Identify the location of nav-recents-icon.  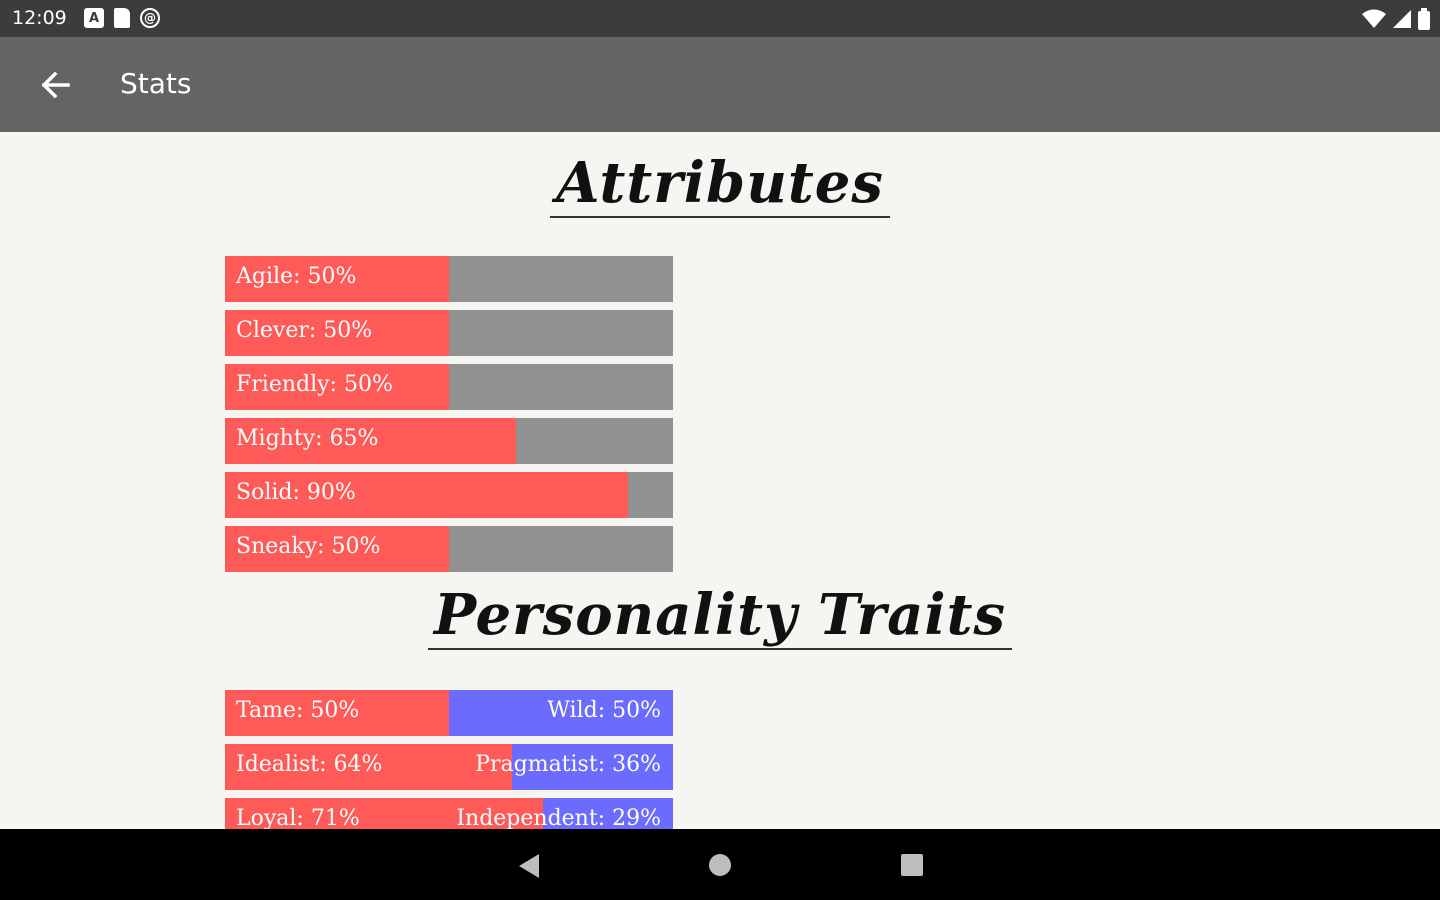
(913, 866).